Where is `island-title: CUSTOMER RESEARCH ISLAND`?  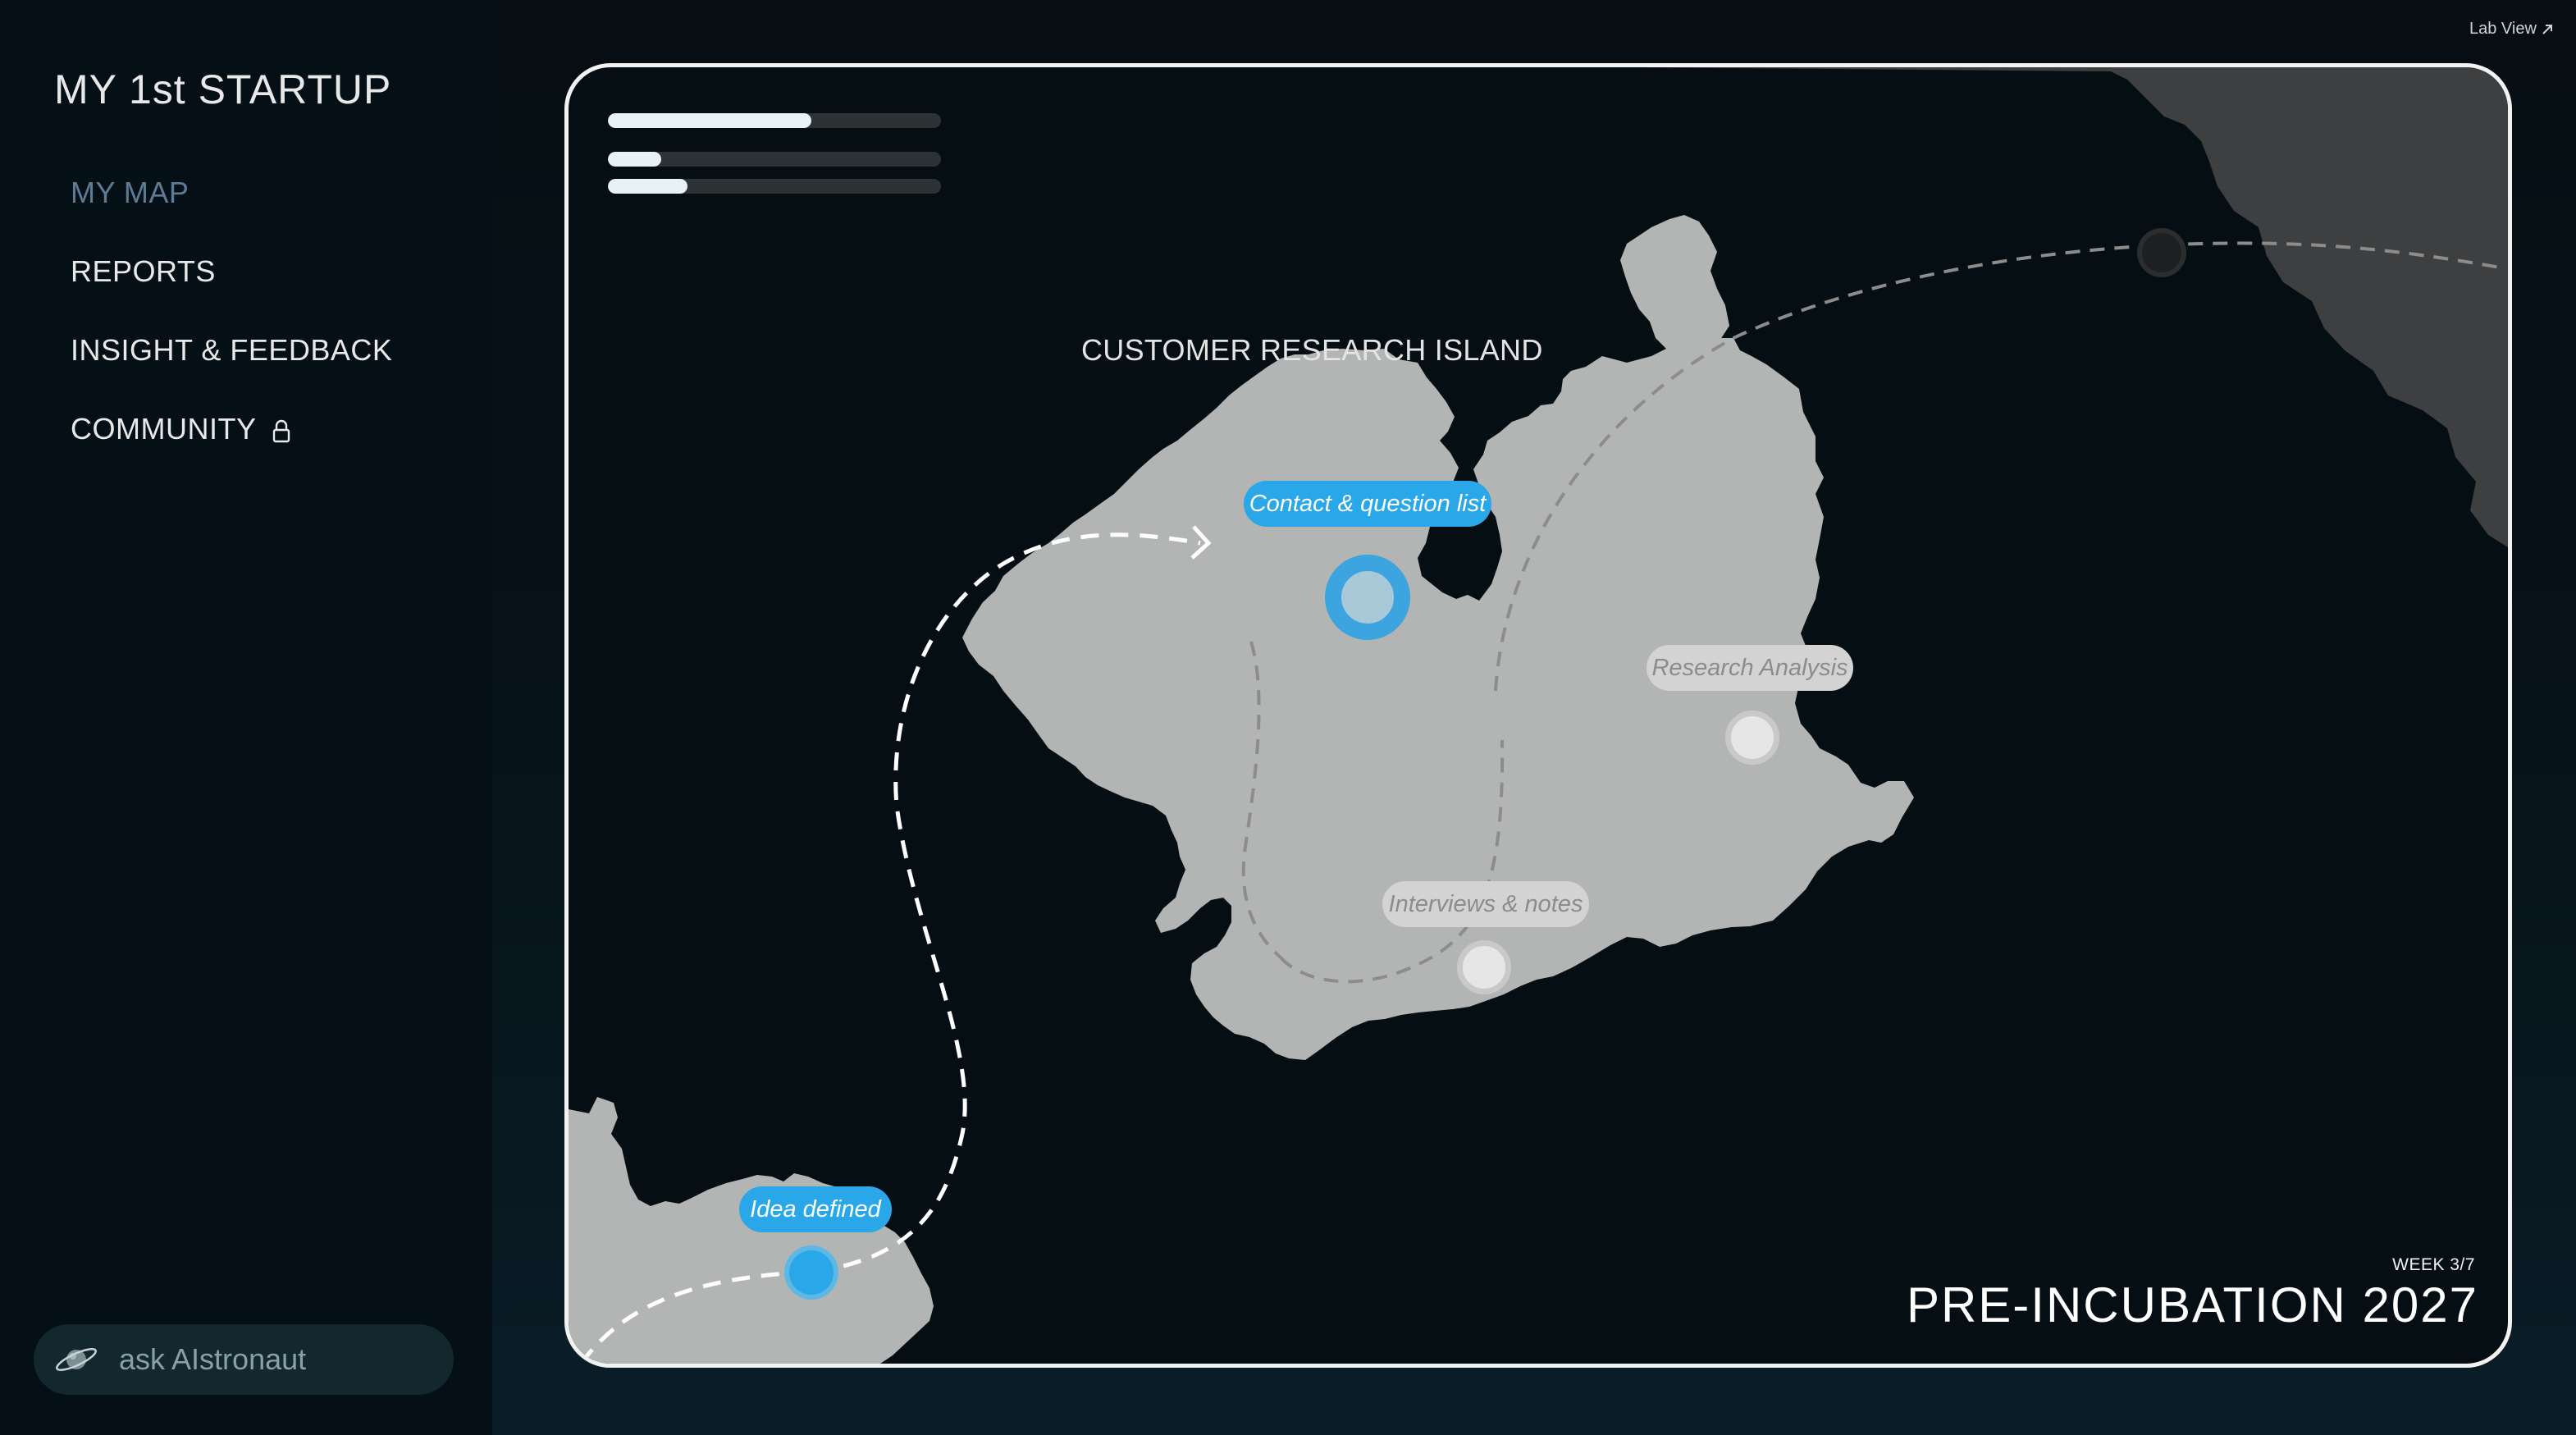 island-title: CUSTOMER RESEARCH ISLAND is located at coordinates (1312, 350).